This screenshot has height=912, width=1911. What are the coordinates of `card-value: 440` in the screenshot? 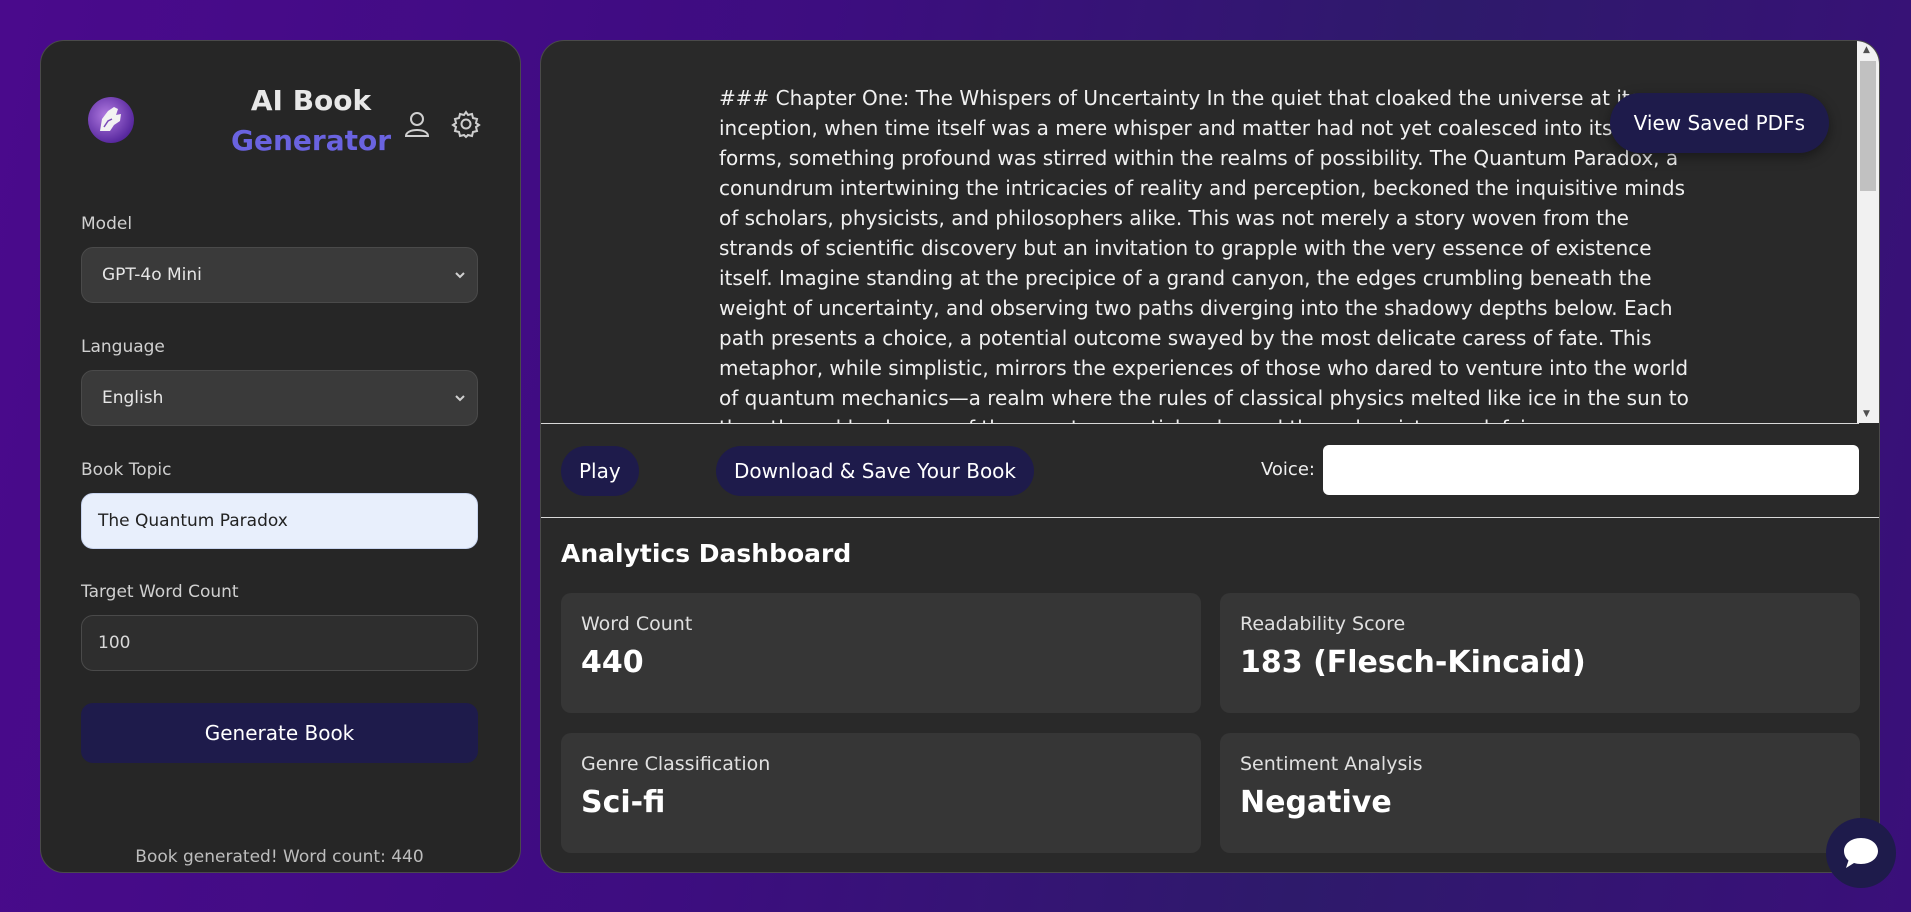 It's located at (612, 662).